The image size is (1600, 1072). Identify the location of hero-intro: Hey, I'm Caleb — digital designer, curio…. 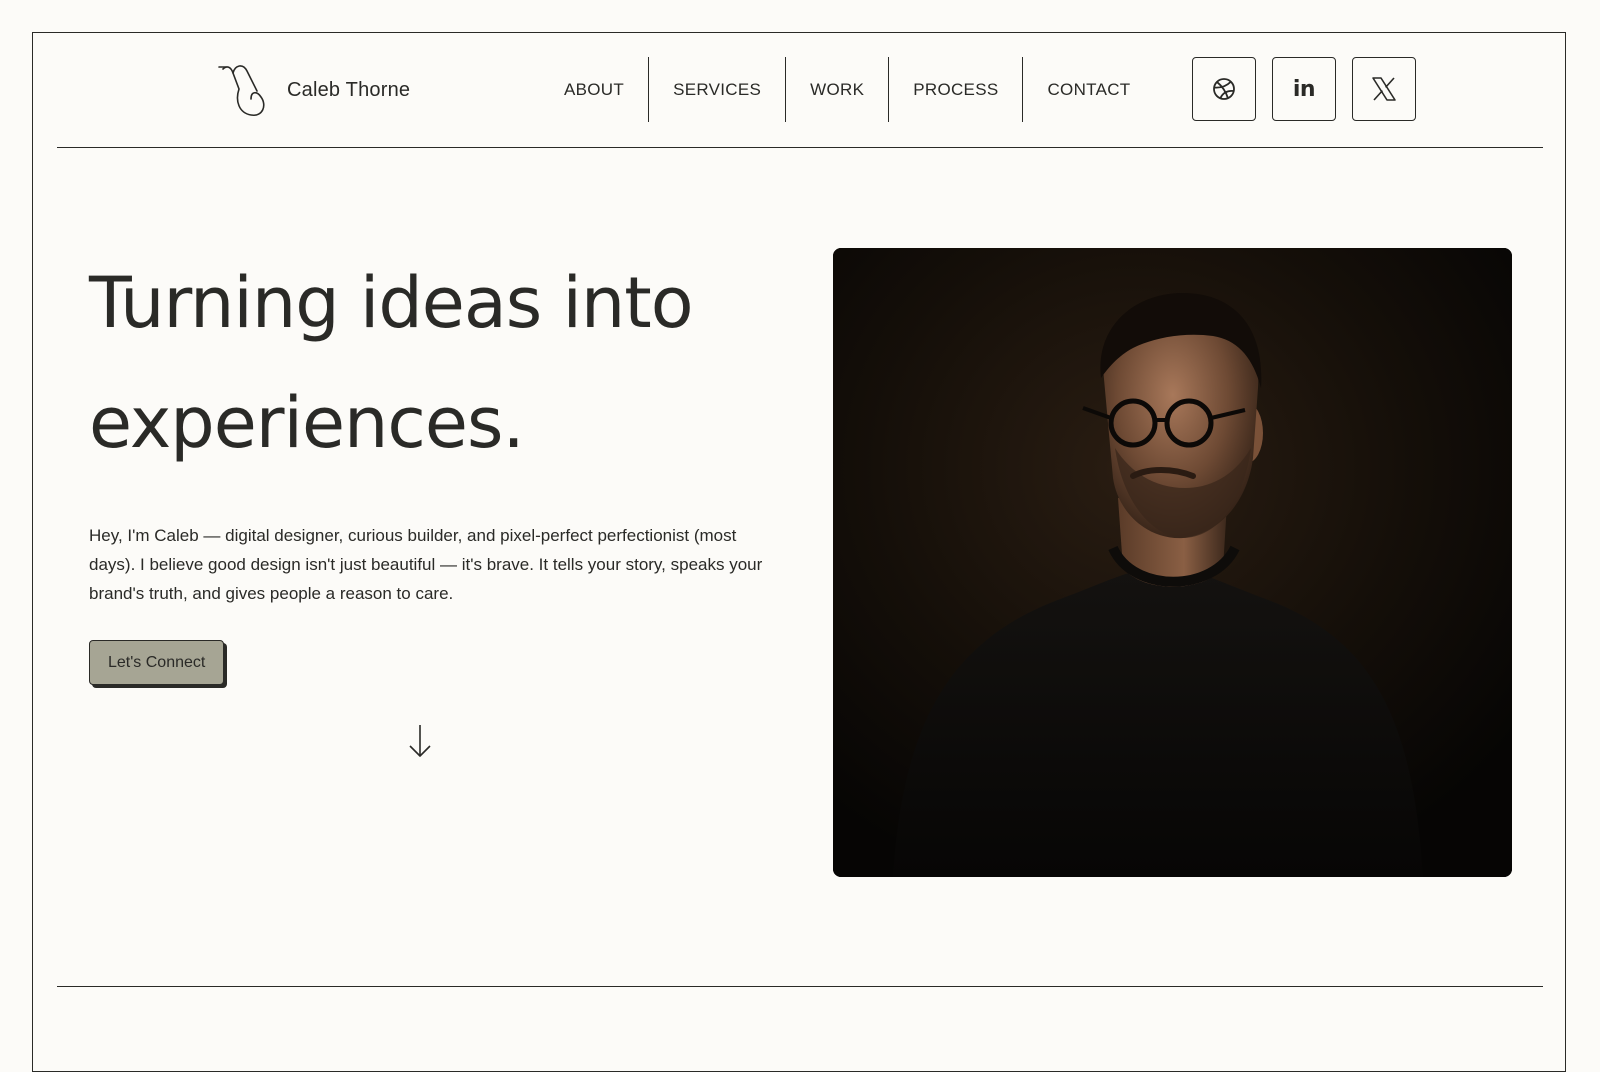
(426, 564).